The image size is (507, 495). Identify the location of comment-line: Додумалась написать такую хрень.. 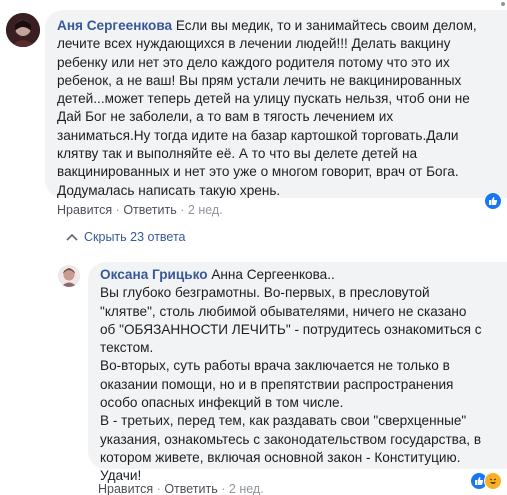
(169, 190).